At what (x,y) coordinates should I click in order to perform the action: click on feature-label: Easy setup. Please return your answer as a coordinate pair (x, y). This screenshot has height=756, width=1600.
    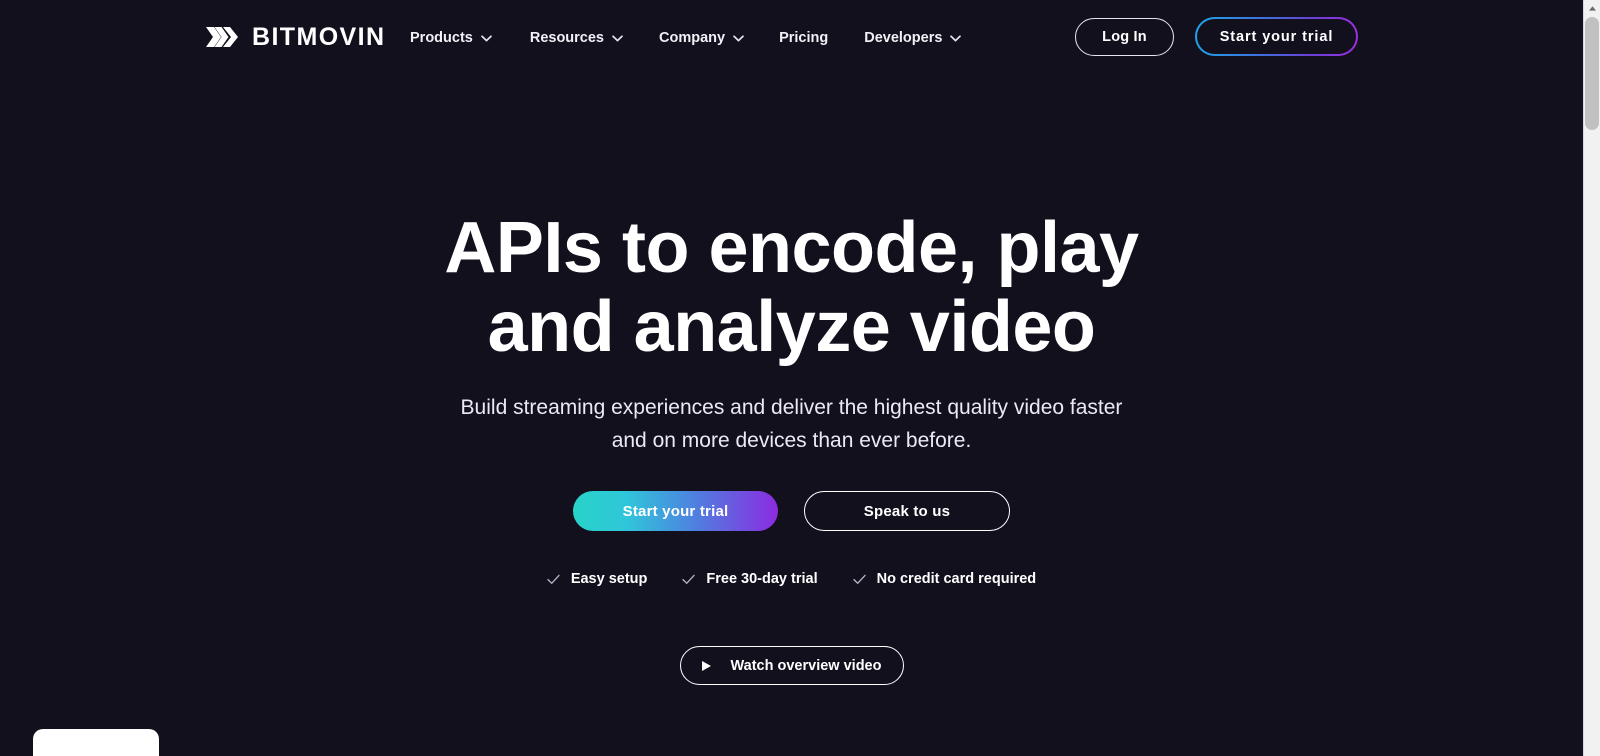
    Looking at the image, I should click on (609, 579).